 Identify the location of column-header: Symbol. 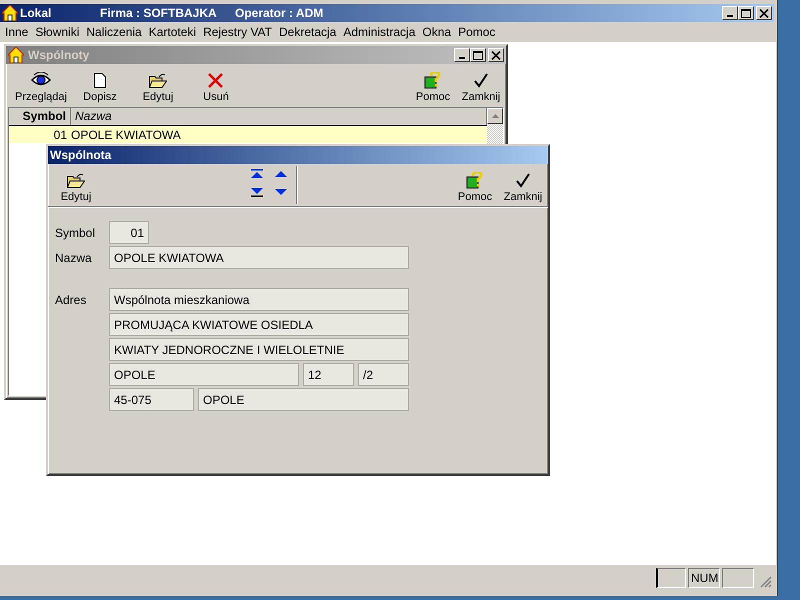
(40, 116).